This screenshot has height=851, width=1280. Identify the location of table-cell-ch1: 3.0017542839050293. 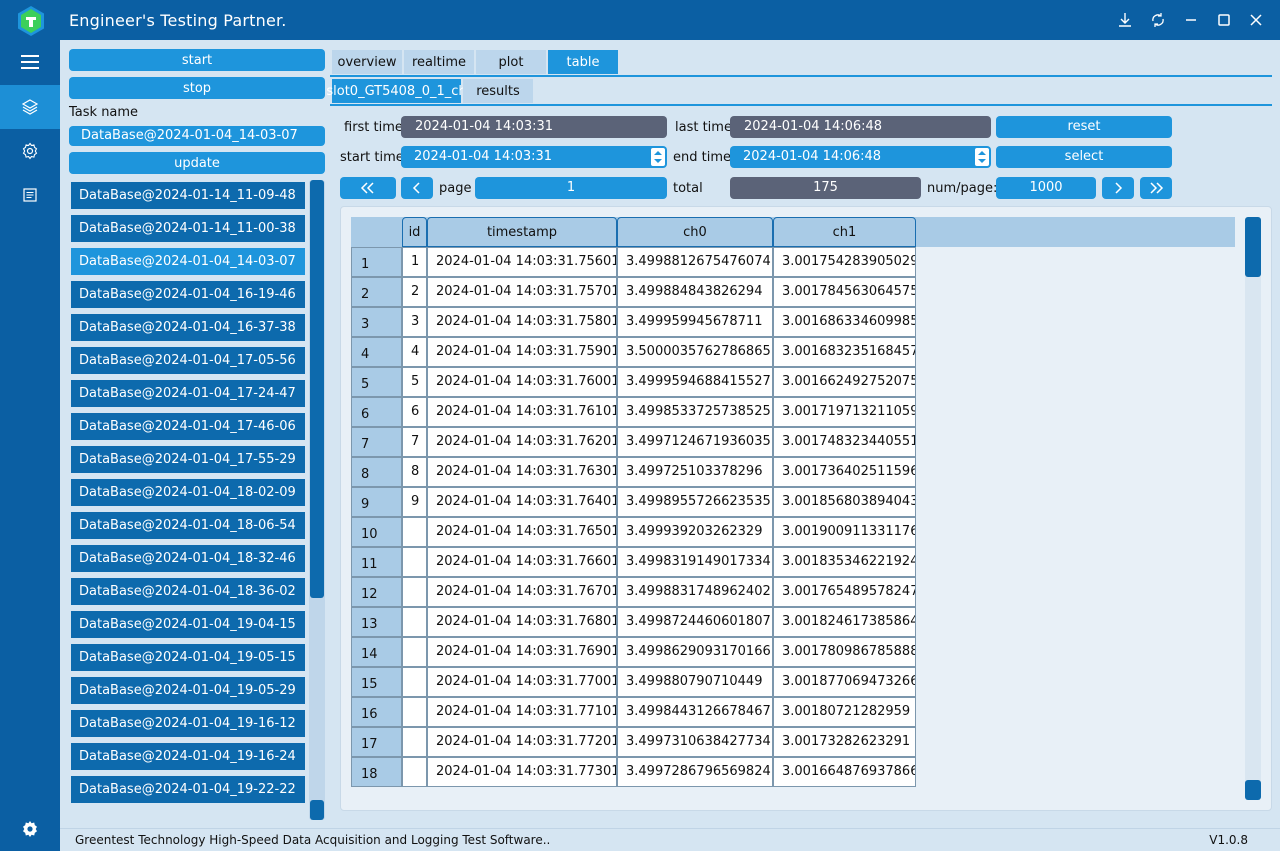
(844, 262).